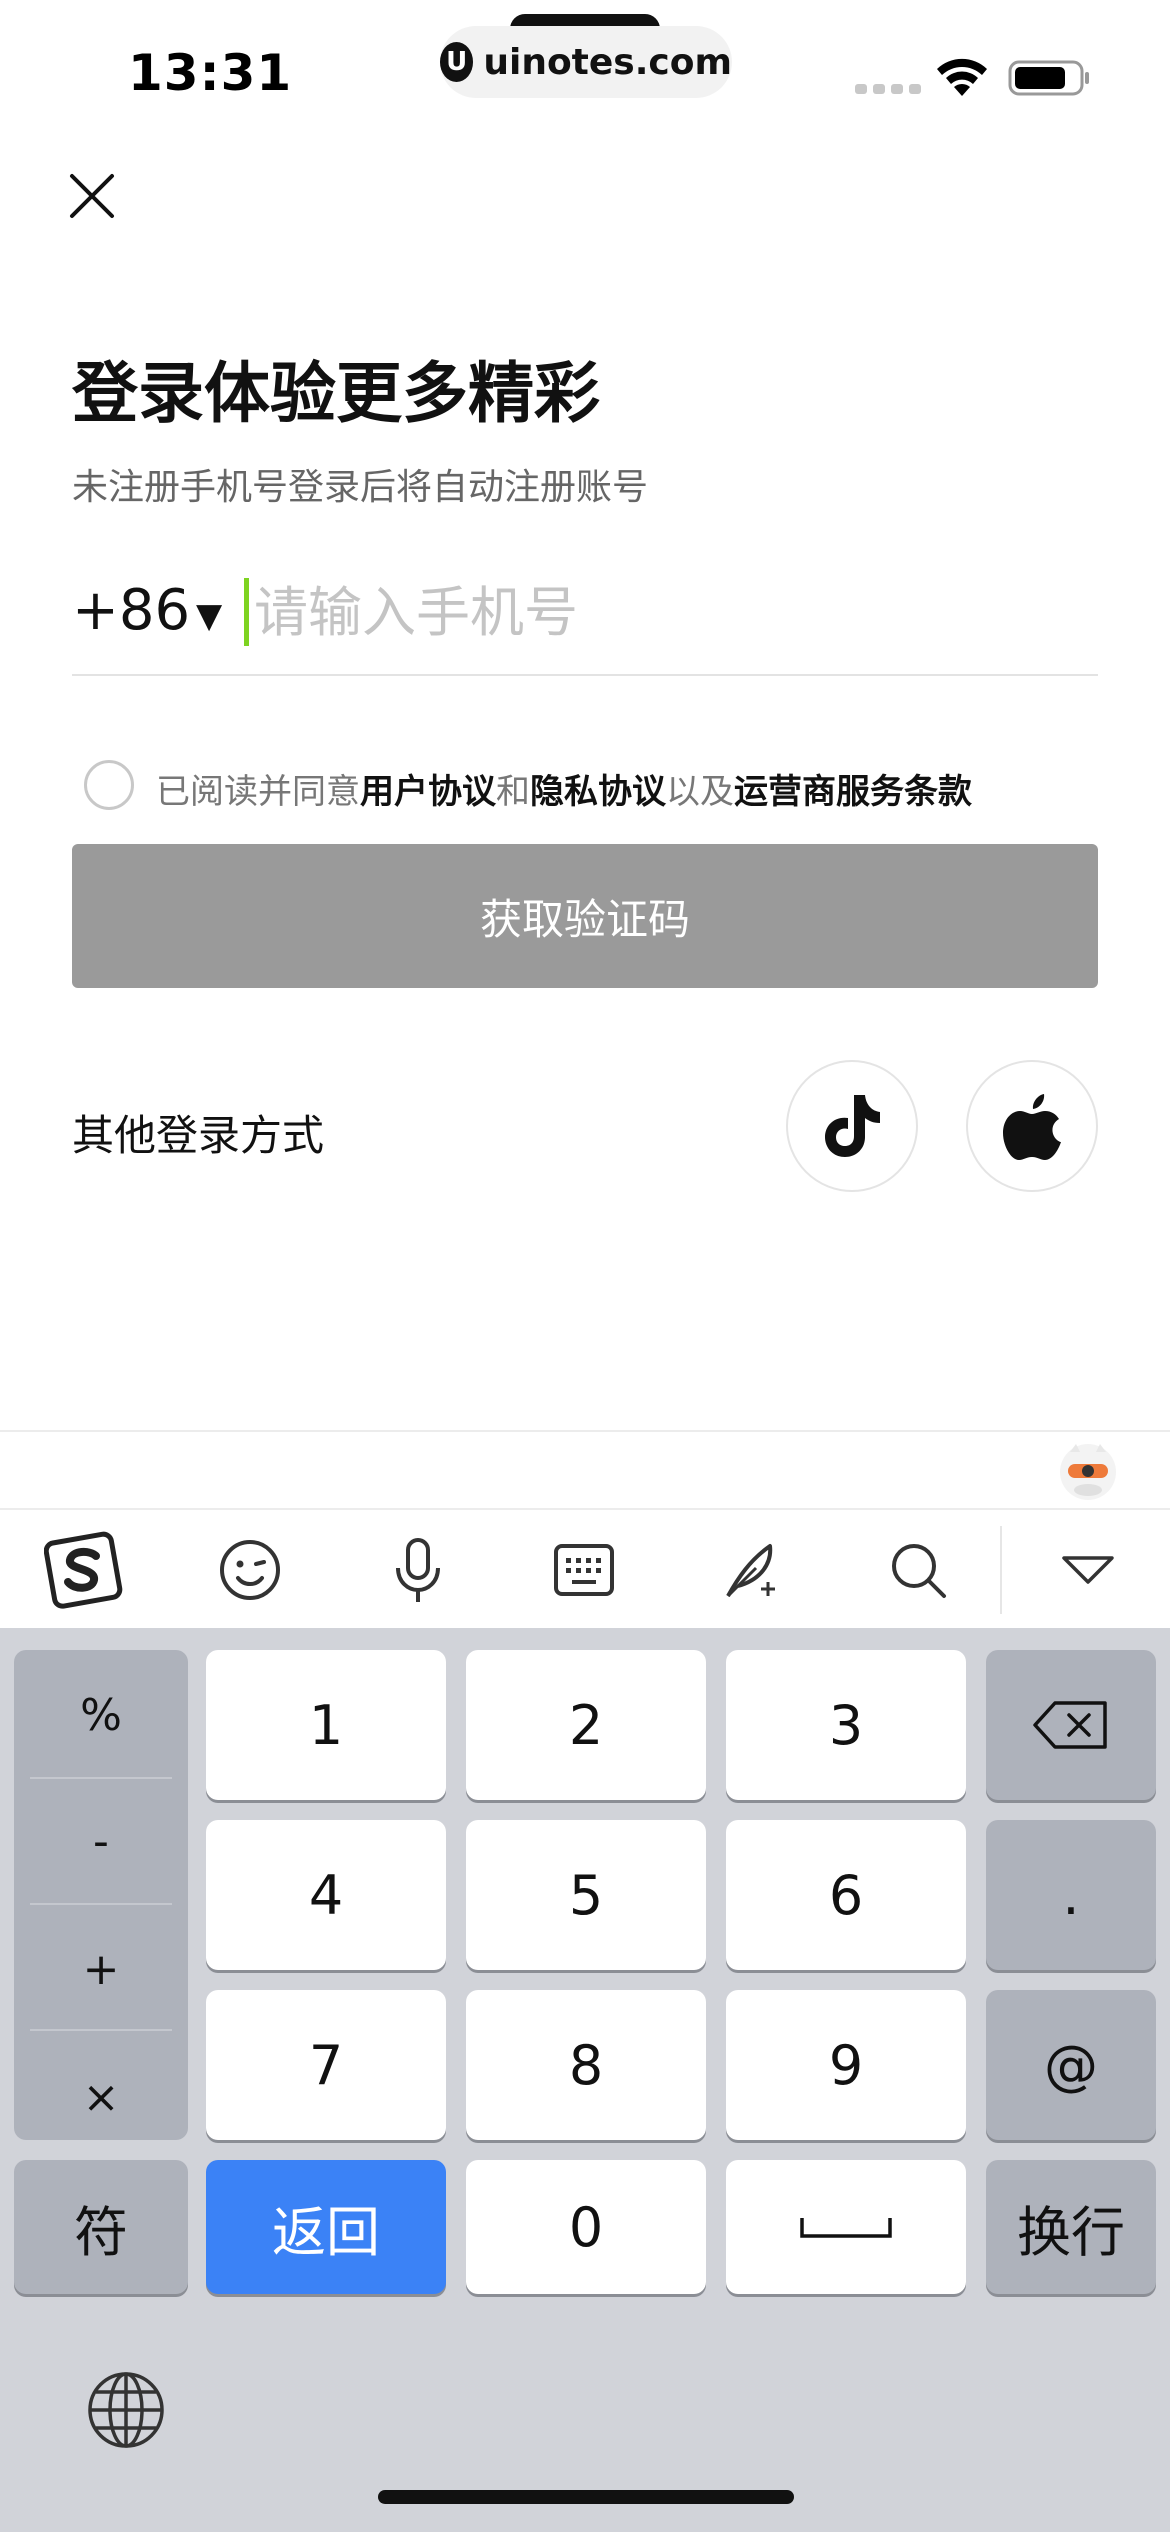  I want to click on status-bar: 13:31 U uinotes.com, so click(585, 70).